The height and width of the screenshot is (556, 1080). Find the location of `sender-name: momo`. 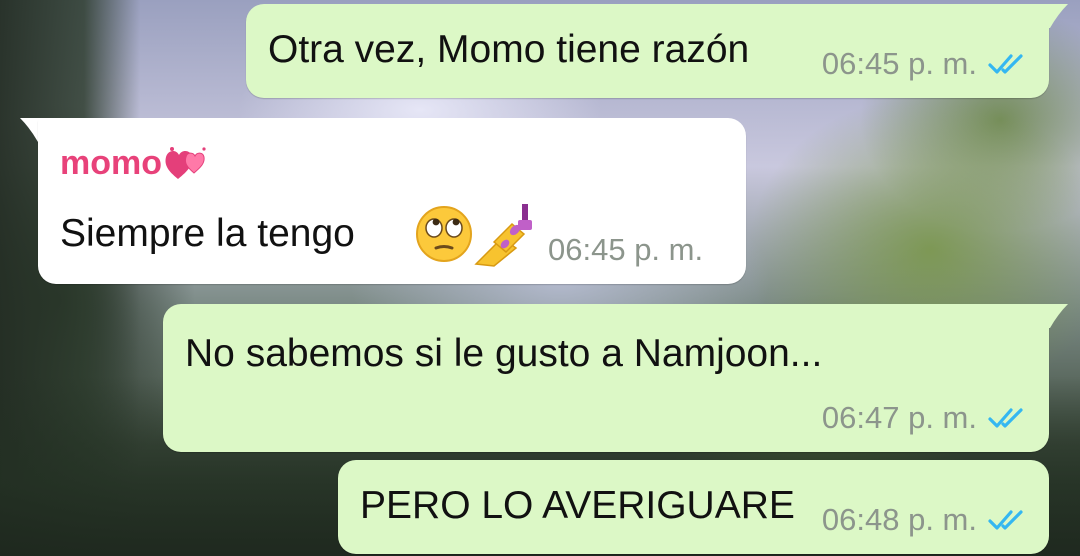

sender-name: momo is located at coordinates (134, 163).